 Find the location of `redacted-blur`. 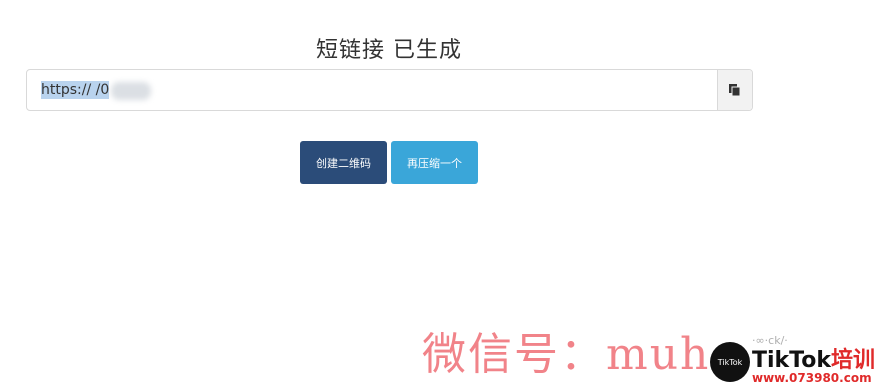

redacted-blur is located at coordinates (131, 91).